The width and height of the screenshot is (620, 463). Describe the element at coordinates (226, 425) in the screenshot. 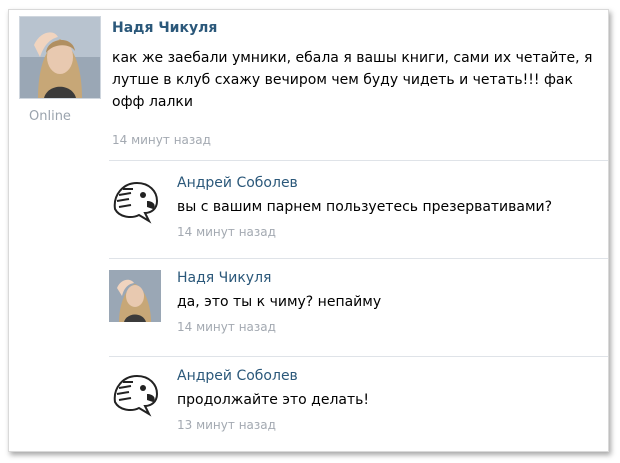

I see `comment-time: 13 минут назад` at that location.